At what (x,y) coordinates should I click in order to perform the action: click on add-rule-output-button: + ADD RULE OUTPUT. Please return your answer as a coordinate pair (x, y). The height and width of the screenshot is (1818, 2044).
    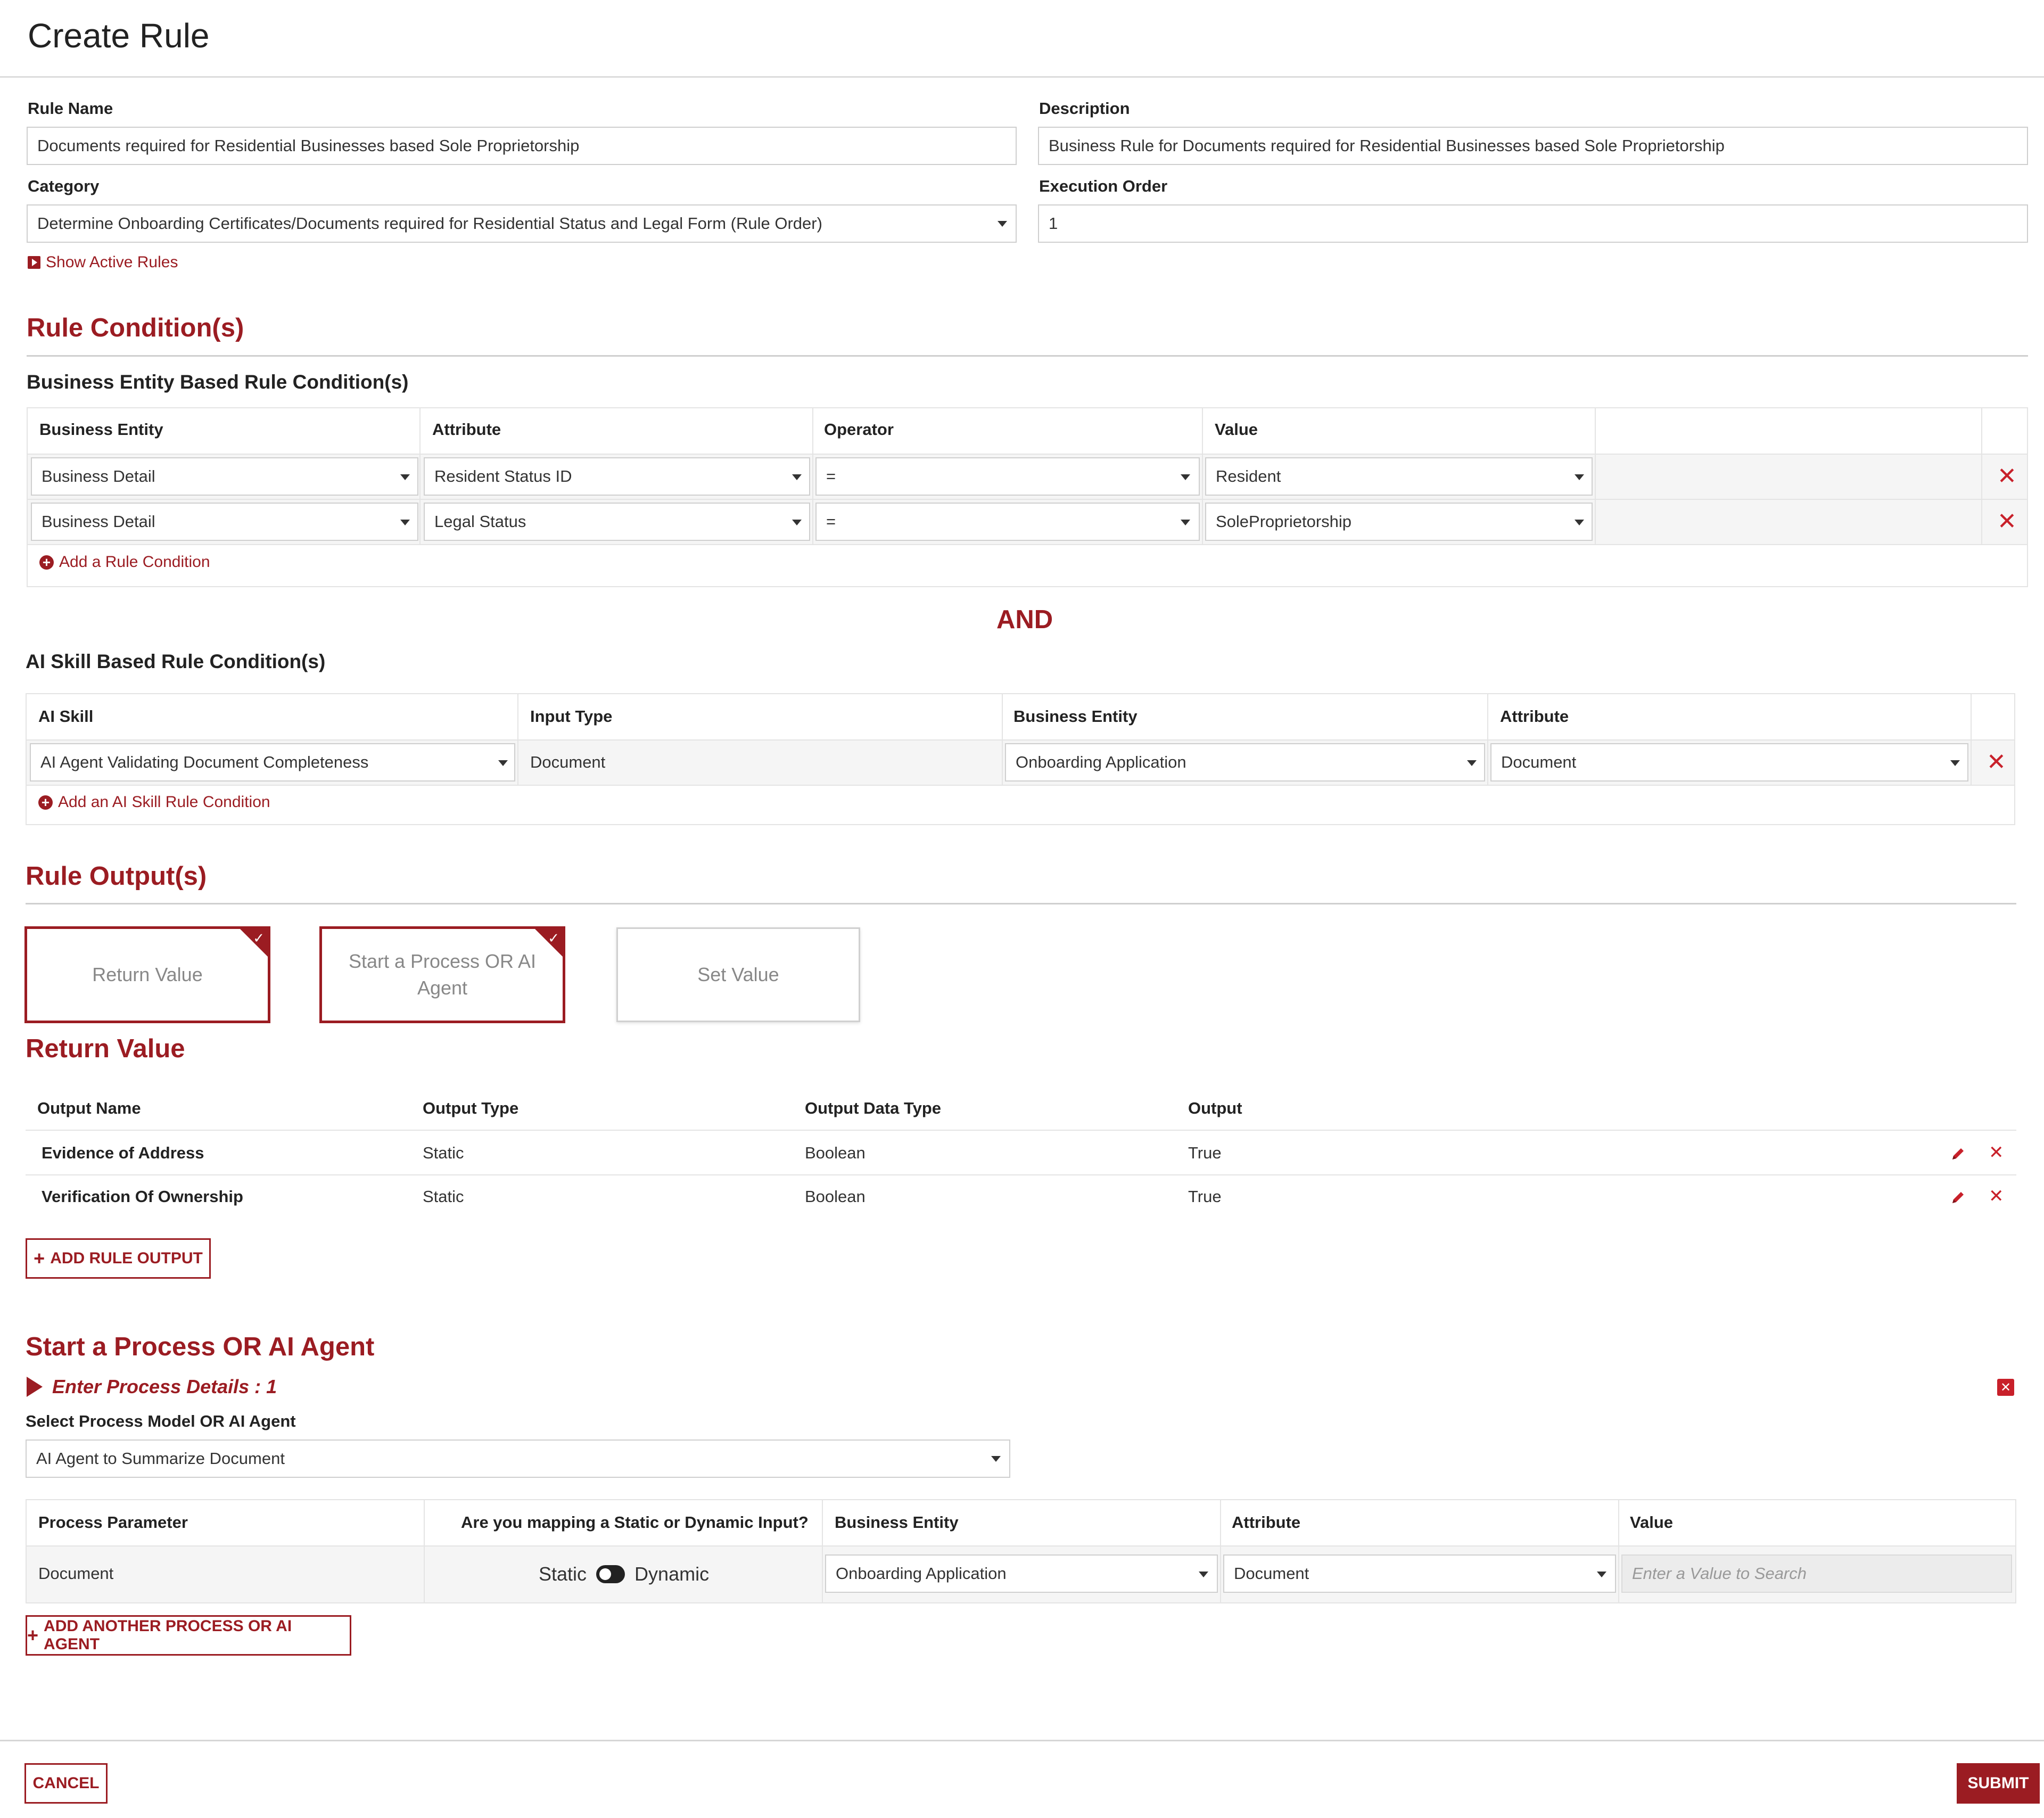
    Looking at the image, I should click on (118, 1259).